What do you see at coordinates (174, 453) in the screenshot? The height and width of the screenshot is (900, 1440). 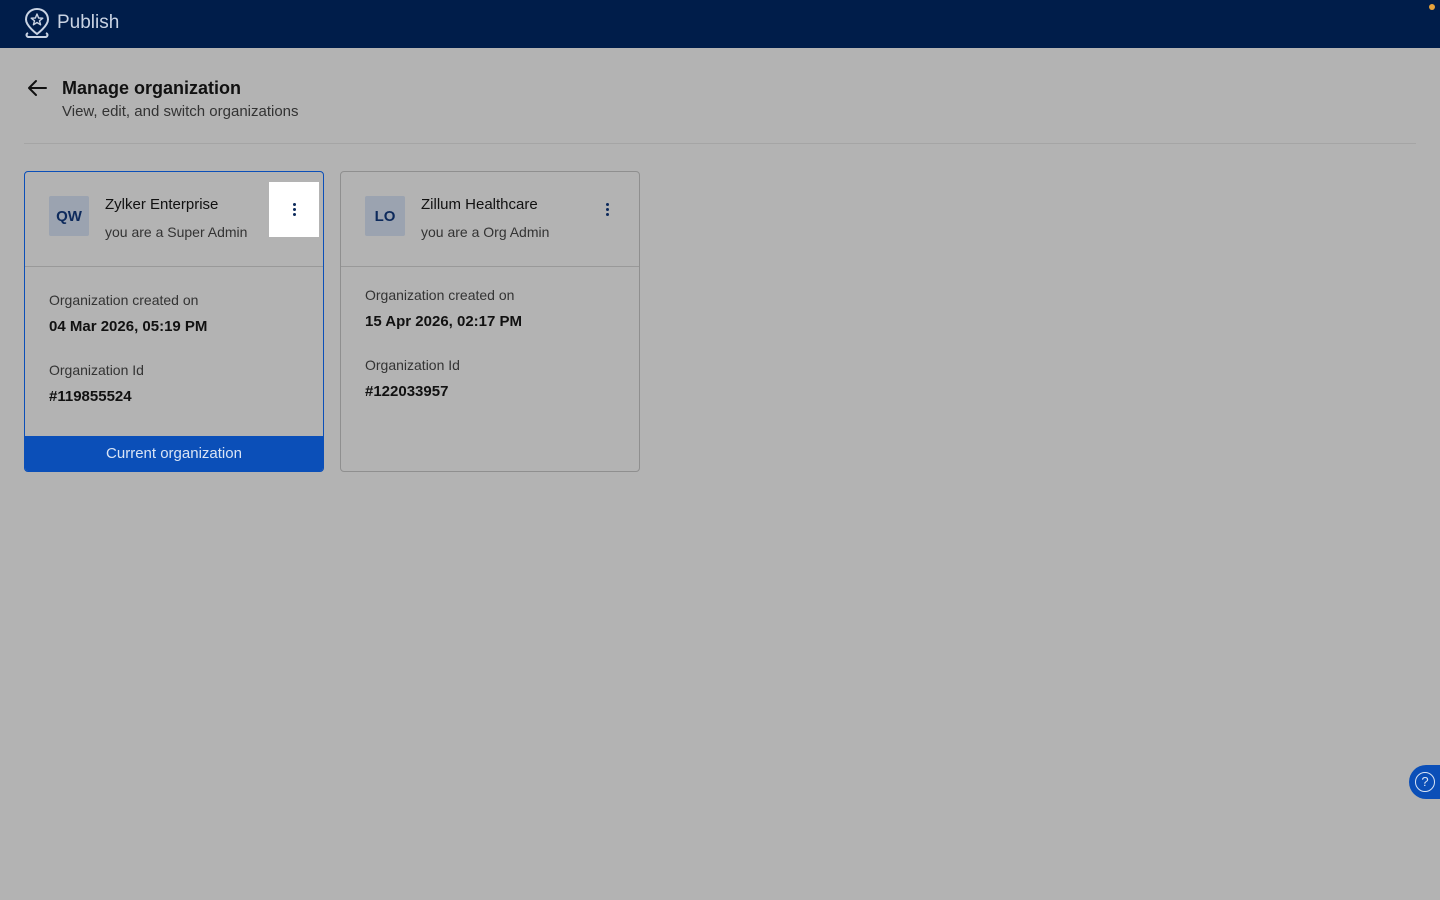 I see `current-organization-badge: Current organization` at bounding box center [174, 453].